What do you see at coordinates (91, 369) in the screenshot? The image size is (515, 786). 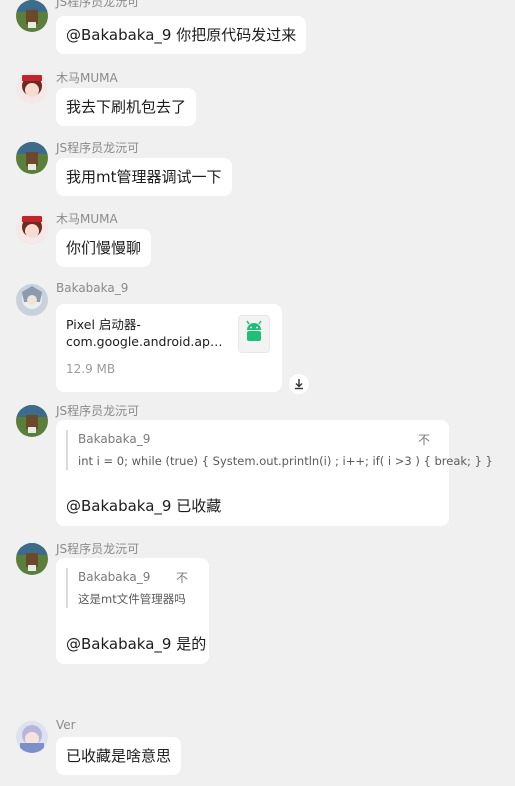 I see `file-size: 12.9 MB` at bounding box center [91, 369].